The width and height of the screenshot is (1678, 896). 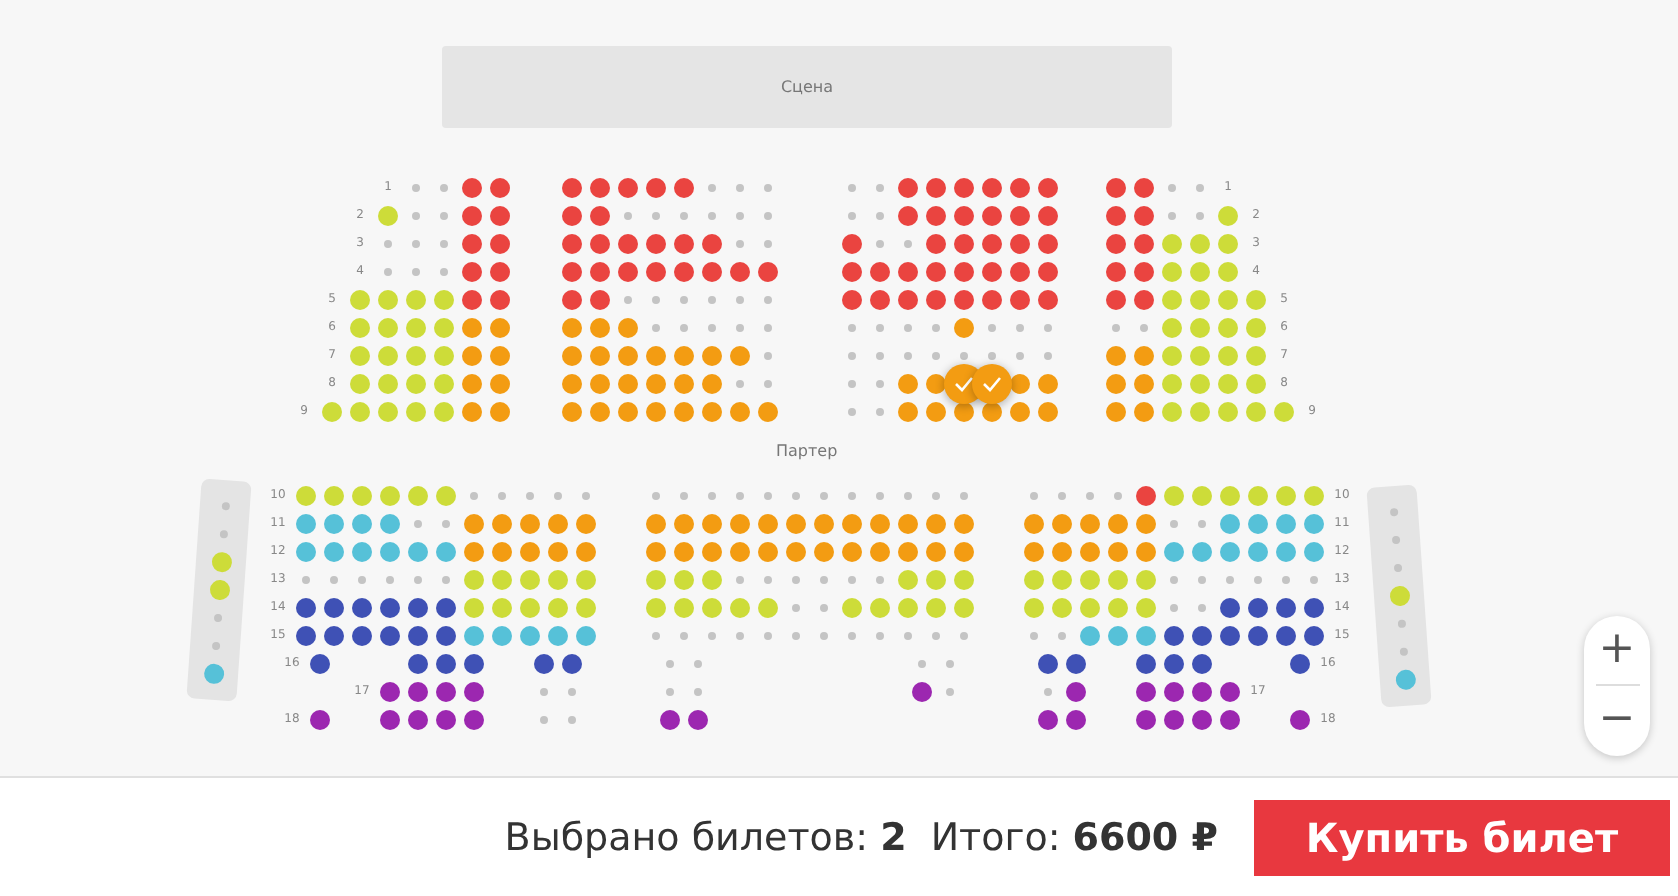 What do you see at coordinates (992, 384) in the screenshot?
I see `selected-seat` at bounding box center [992, 384].